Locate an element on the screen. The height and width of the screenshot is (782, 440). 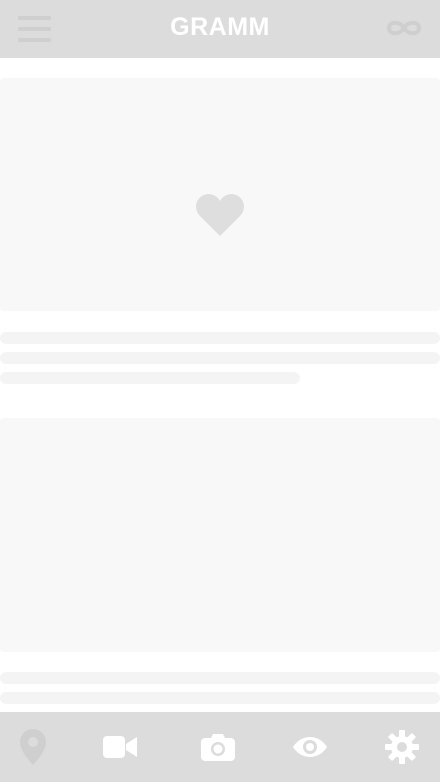
app-title: GRAMM is located at coordinates (220, 27).